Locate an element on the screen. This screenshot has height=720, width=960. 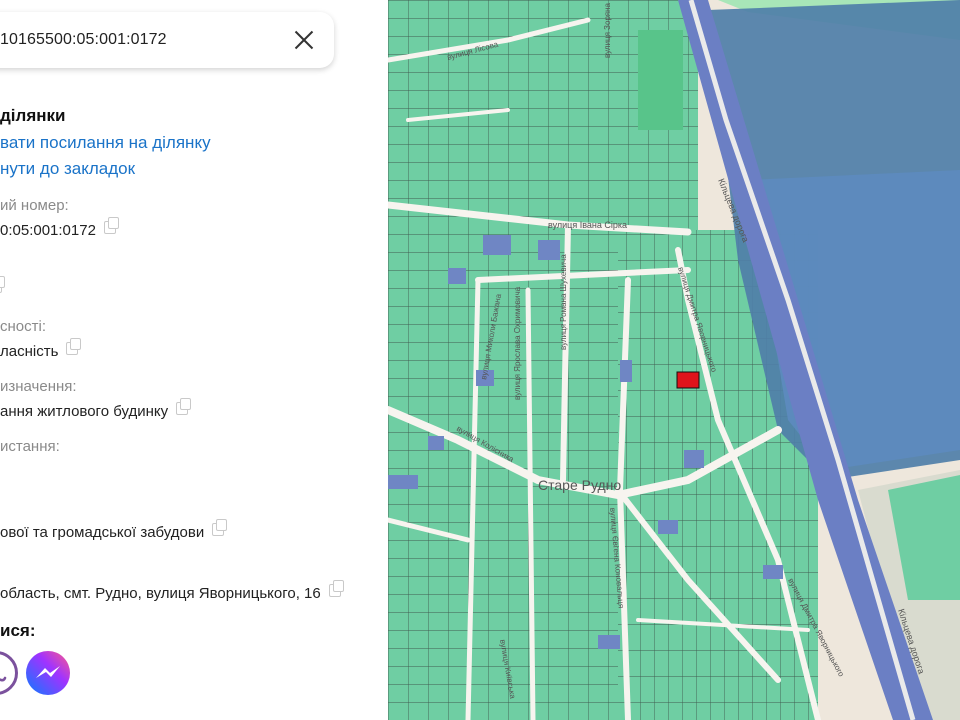
cadastral-number-row: 0:05:001:0172 is located at coordinates (59, 228).